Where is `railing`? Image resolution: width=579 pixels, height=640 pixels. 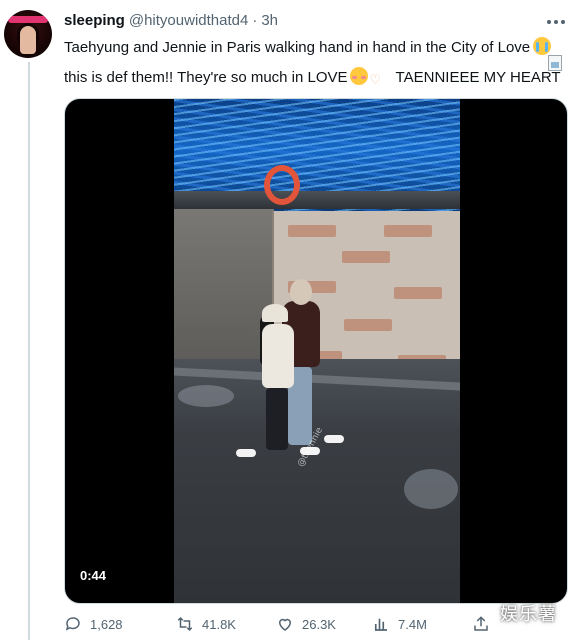
railing is located at coordinates (317, 200).